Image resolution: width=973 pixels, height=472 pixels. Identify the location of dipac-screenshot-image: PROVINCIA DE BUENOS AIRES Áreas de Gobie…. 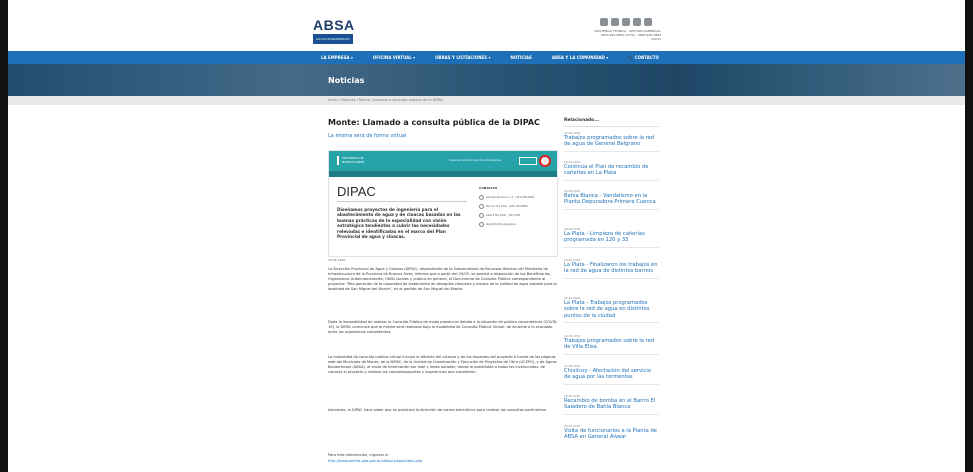
(443, 203).